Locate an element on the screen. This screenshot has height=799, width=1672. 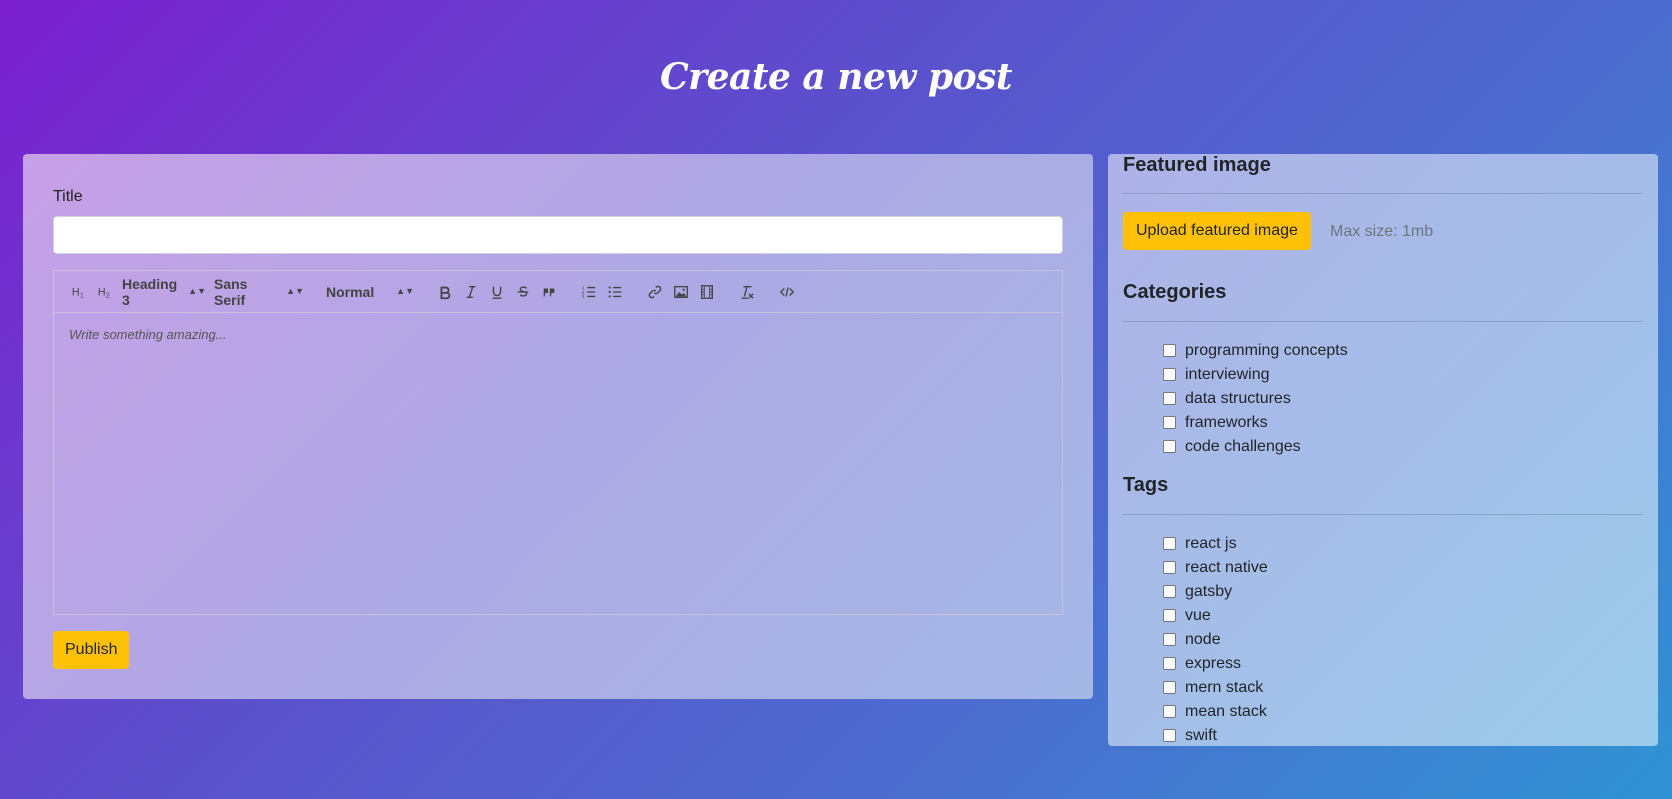
bold-icon is located at coordinates (445, 292).